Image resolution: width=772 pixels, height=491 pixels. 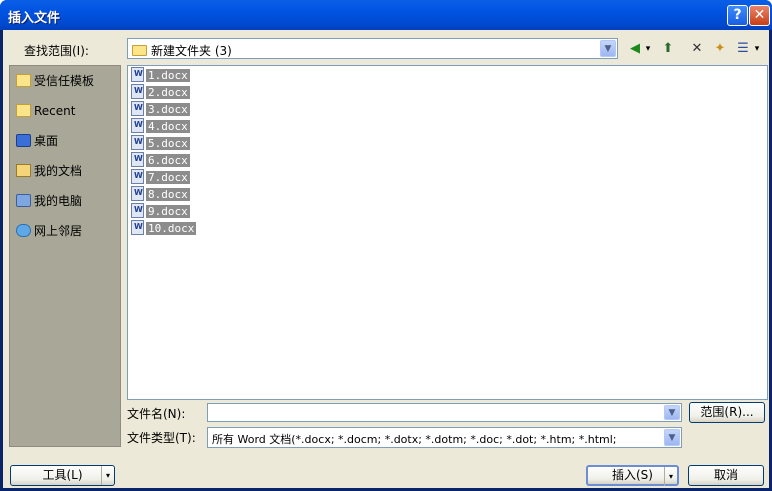 I want to click on cancel-button: 取消, so click(x=726, y=475).